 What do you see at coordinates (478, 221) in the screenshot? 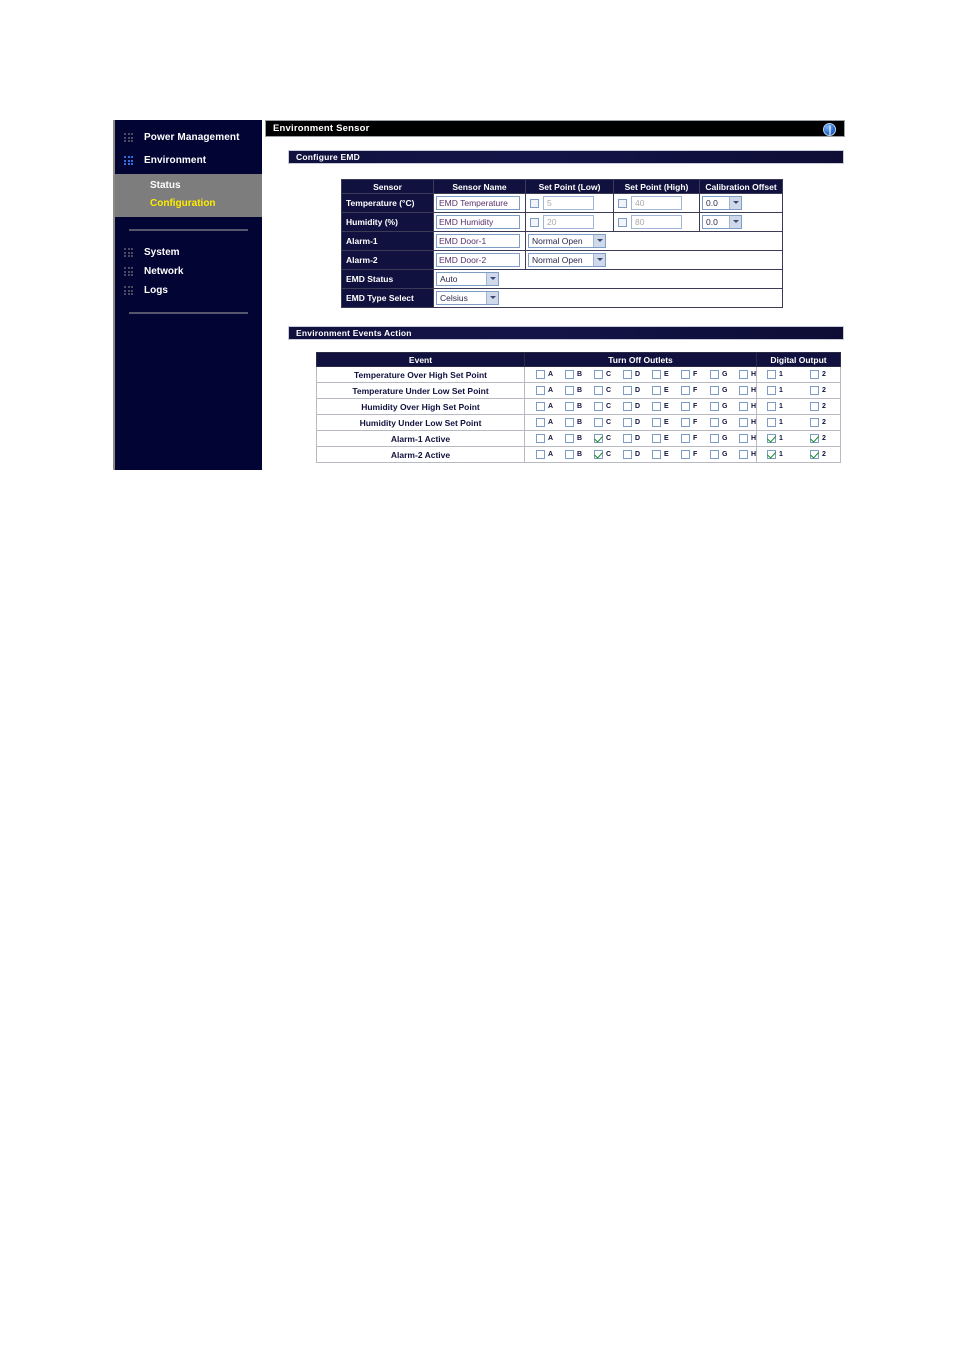
I see `sensor-name-input-humidity: EMD Humidity` at bounding box center [478, 221].